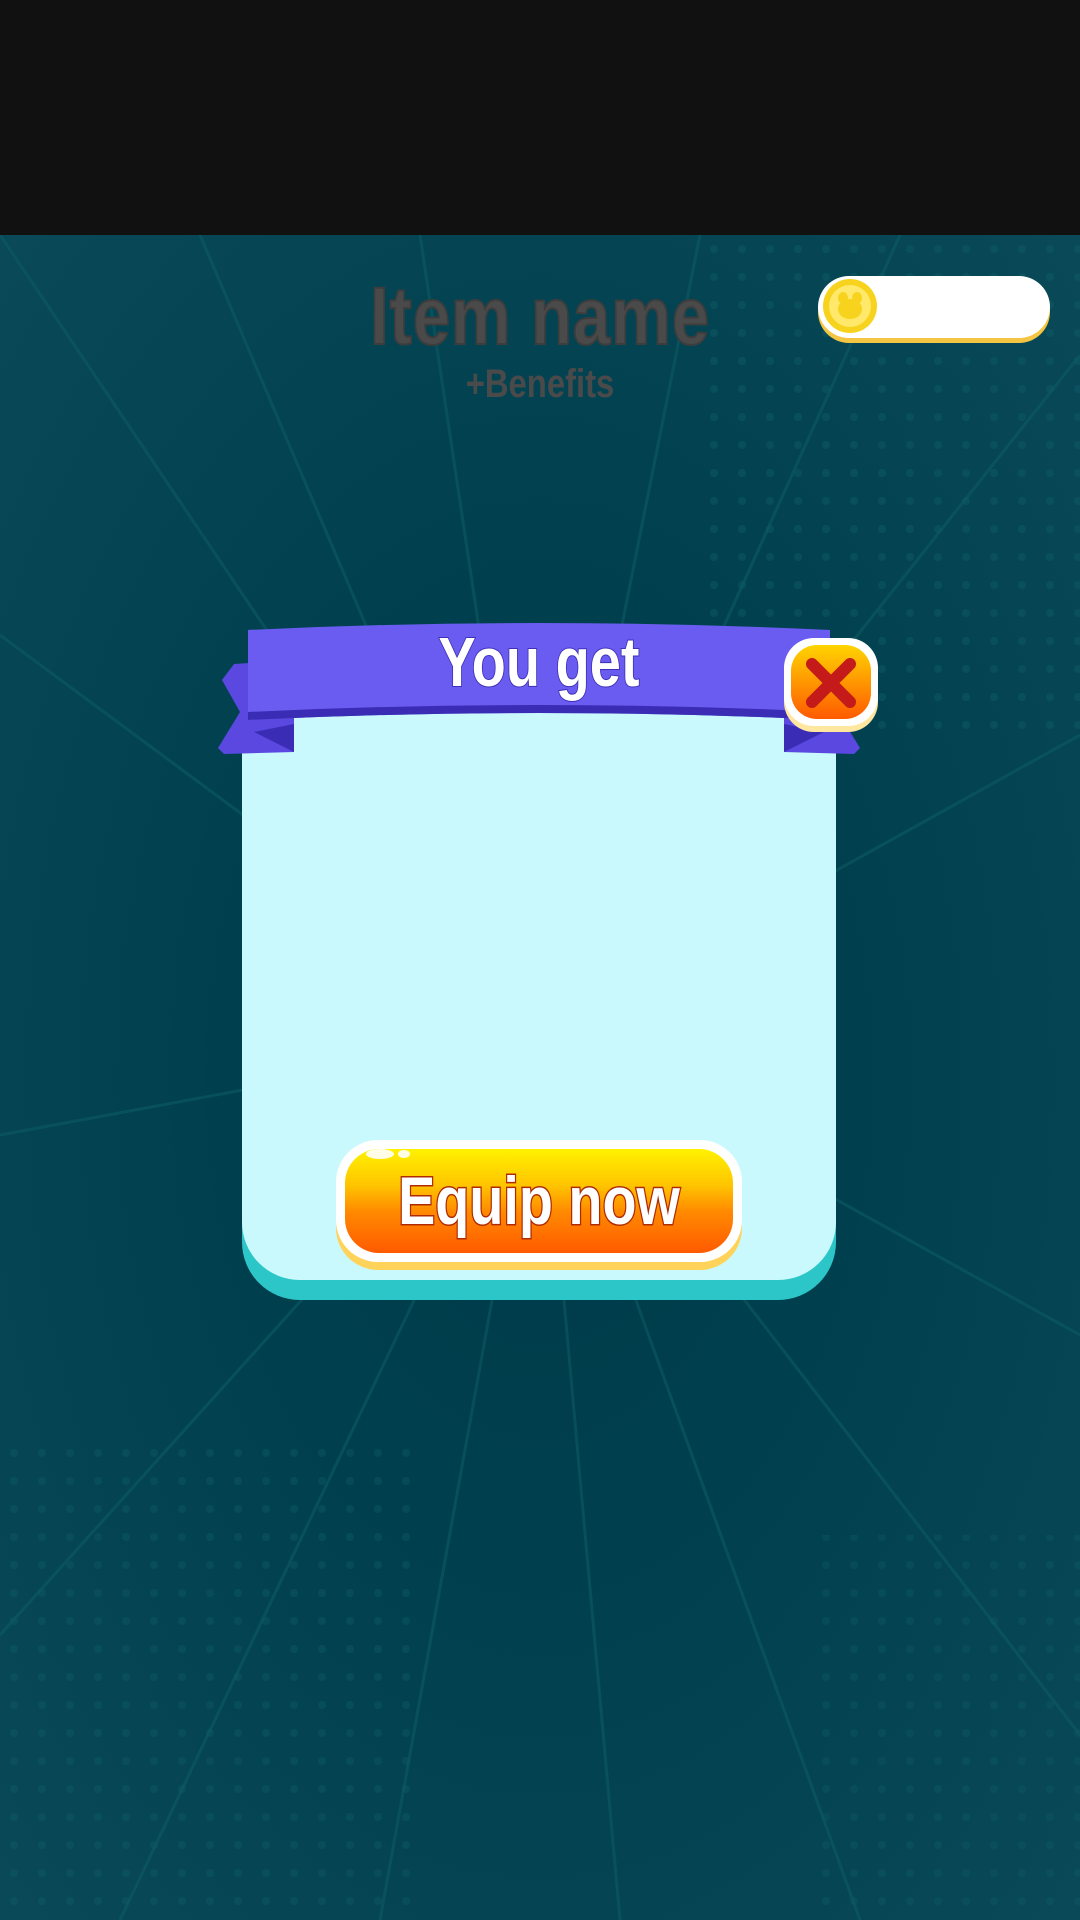 The width and height of the screenshot is (1080, 1920). What do you see at coordinates (540, 117) in the screenshot?
I see `status-bar-area` at bounding box center [540, 117].